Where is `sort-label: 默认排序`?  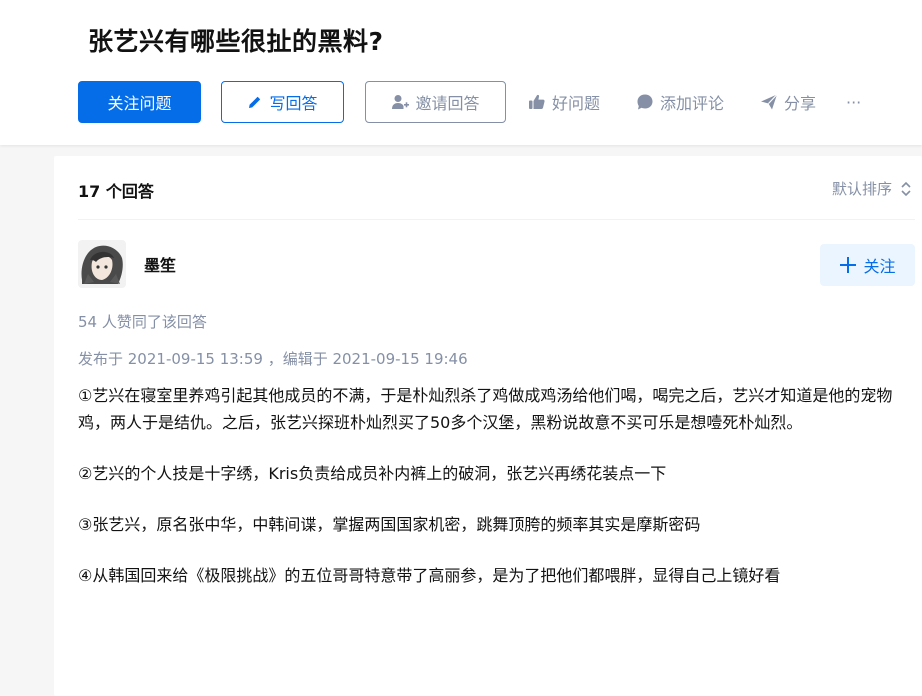 sort-label: 默认排序 is located at coordinates (861, 189).